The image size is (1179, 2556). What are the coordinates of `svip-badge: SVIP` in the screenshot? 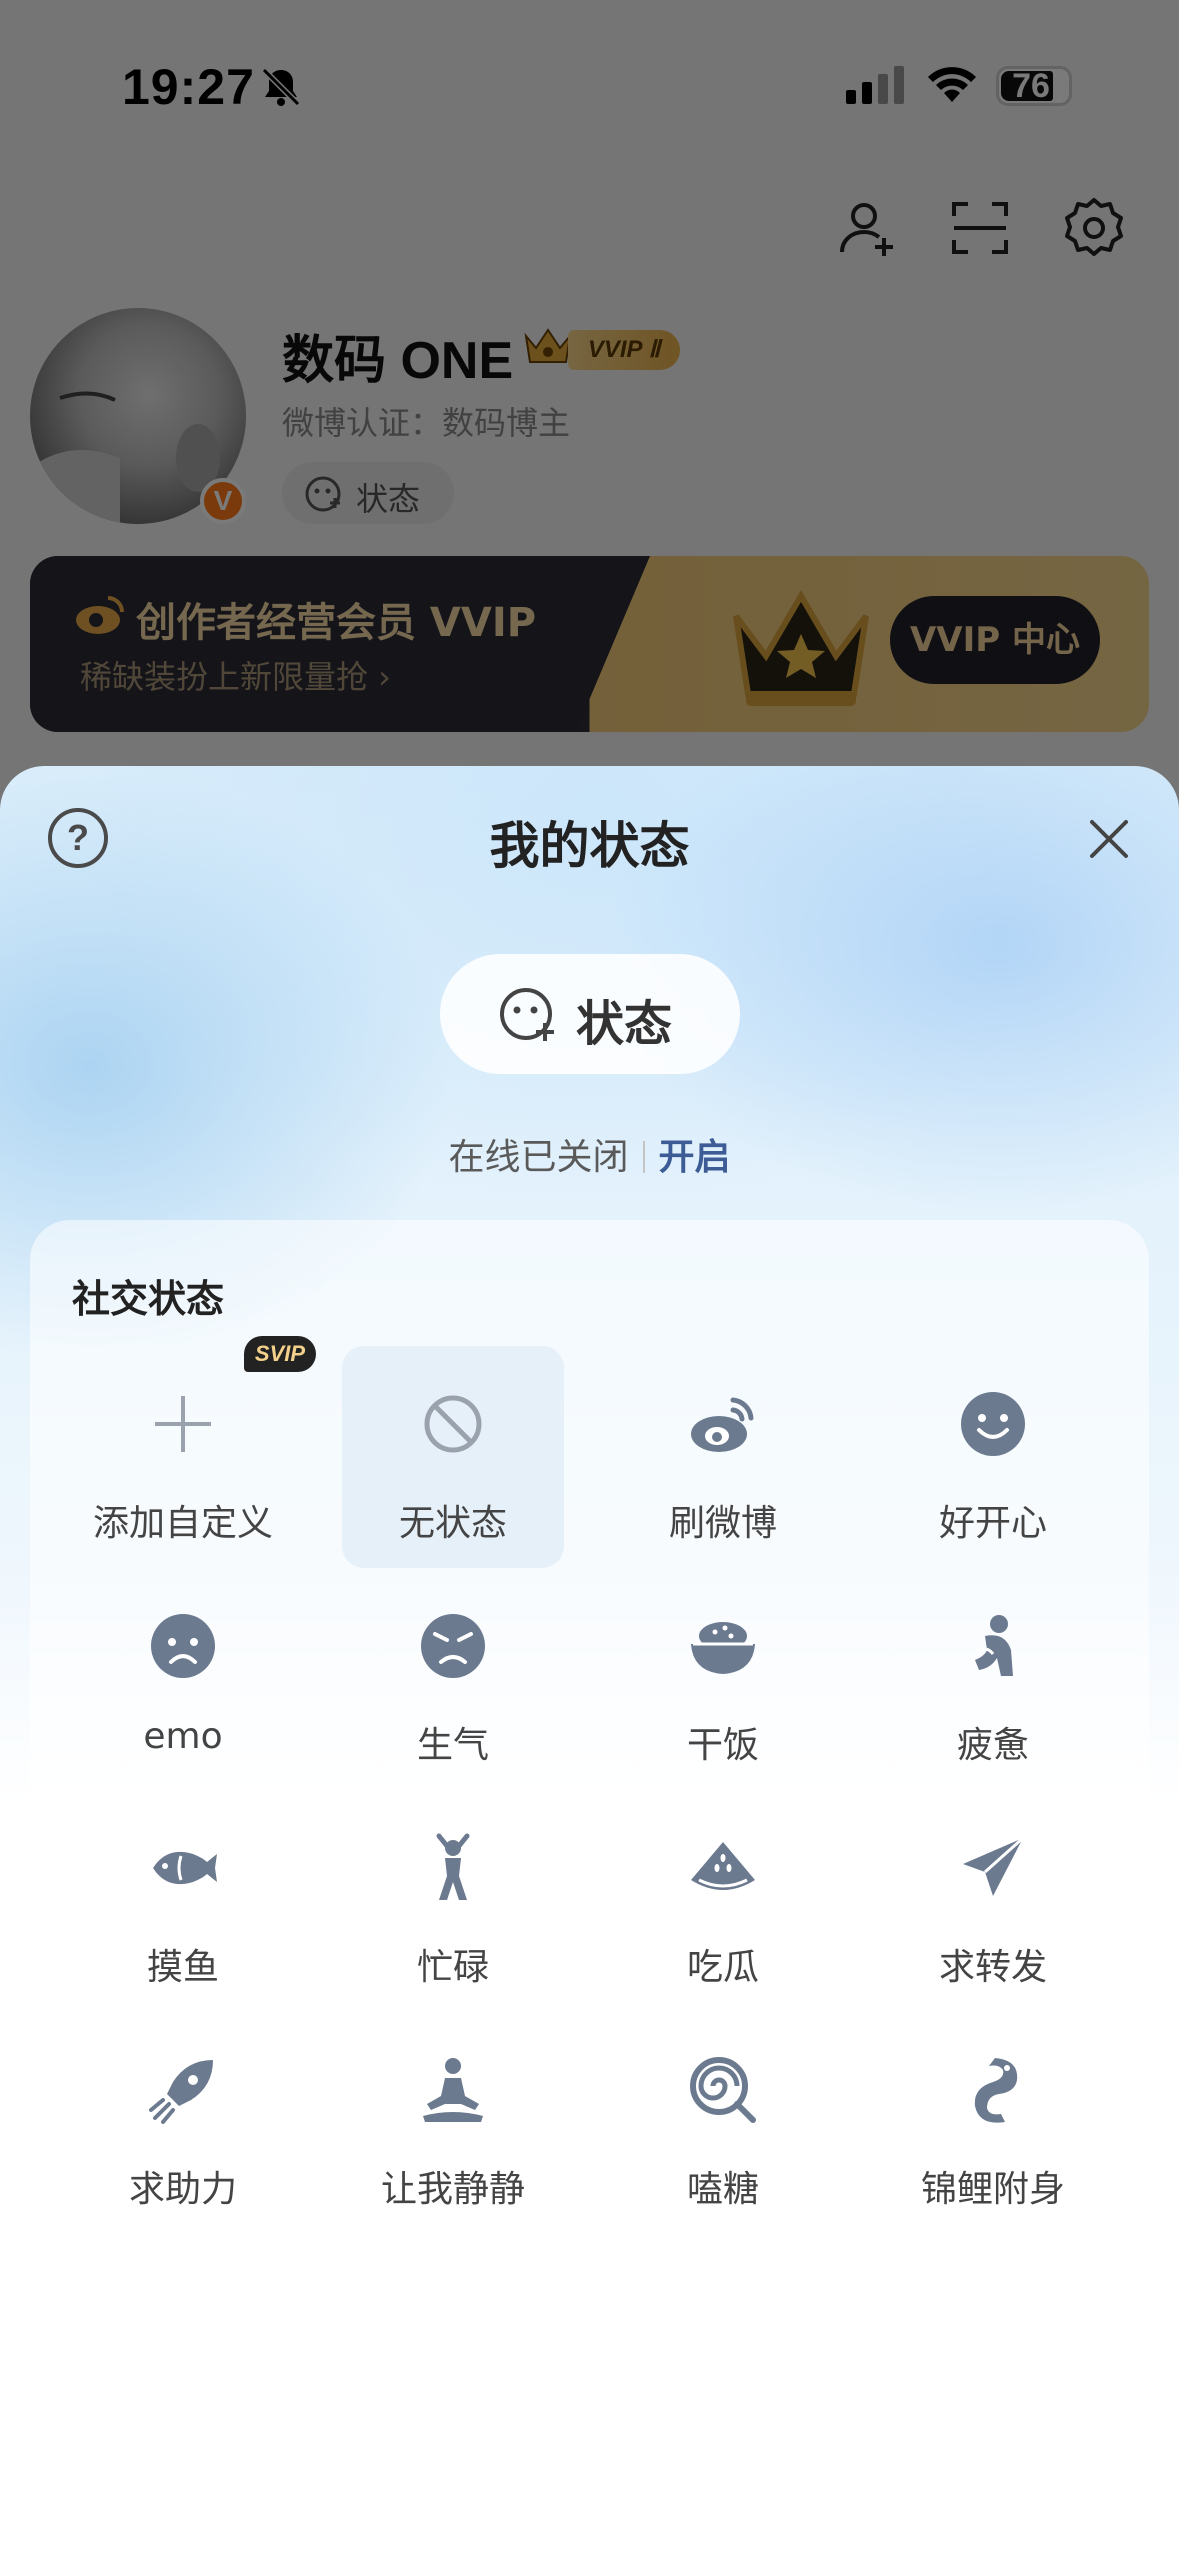 It's located at (280, 1354).